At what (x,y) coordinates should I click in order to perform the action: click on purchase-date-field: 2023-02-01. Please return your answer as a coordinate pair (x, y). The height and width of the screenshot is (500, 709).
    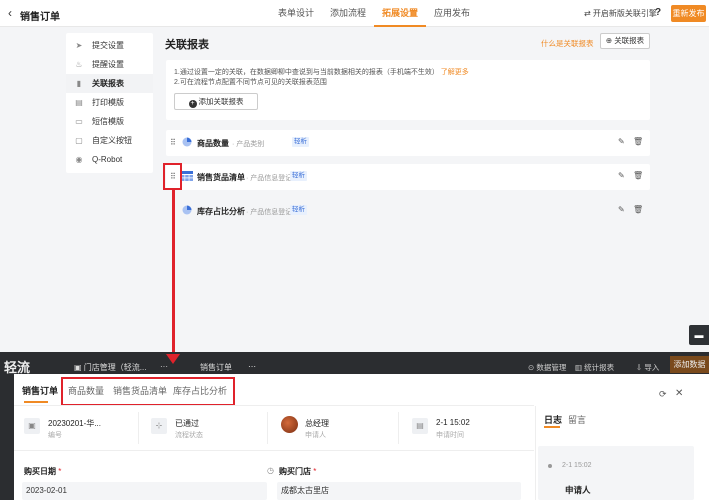
    Looking at the image, I should click on (144, 491).